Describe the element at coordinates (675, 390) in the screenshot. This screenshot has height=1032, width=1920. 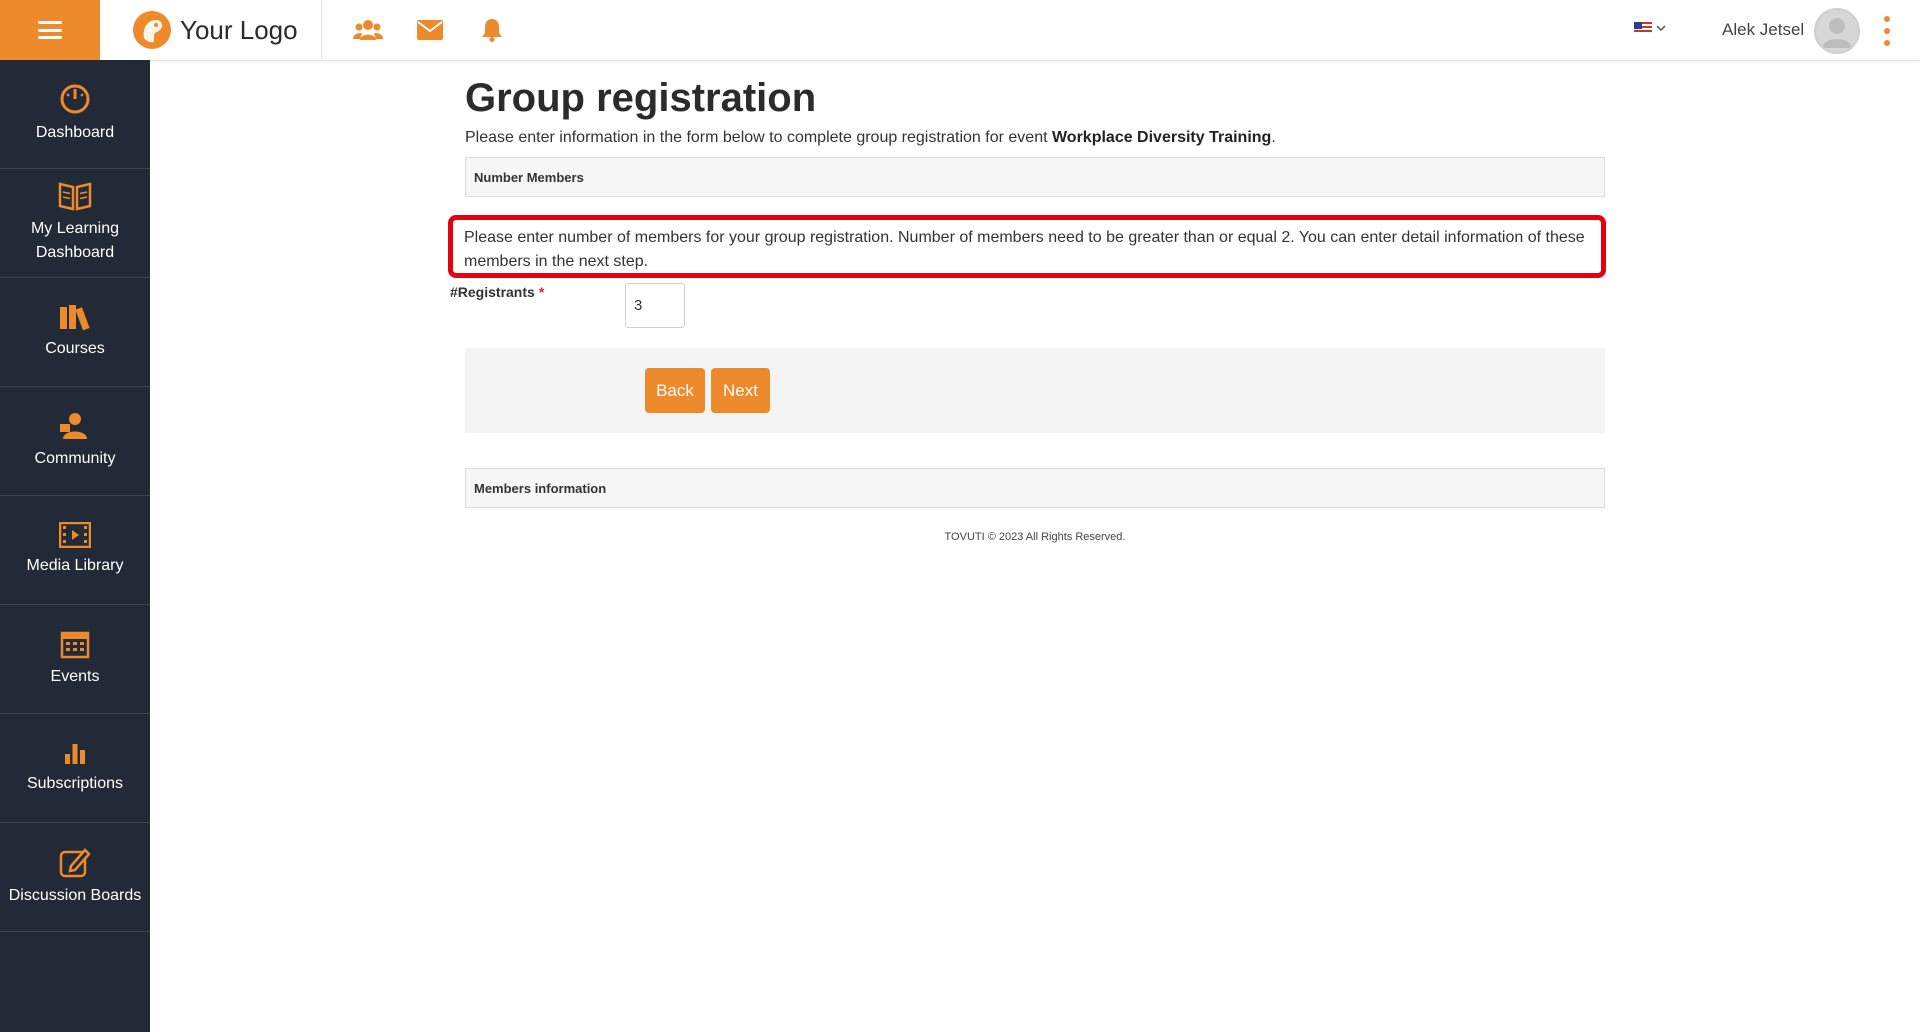
I see `back-button: Back` at that location.